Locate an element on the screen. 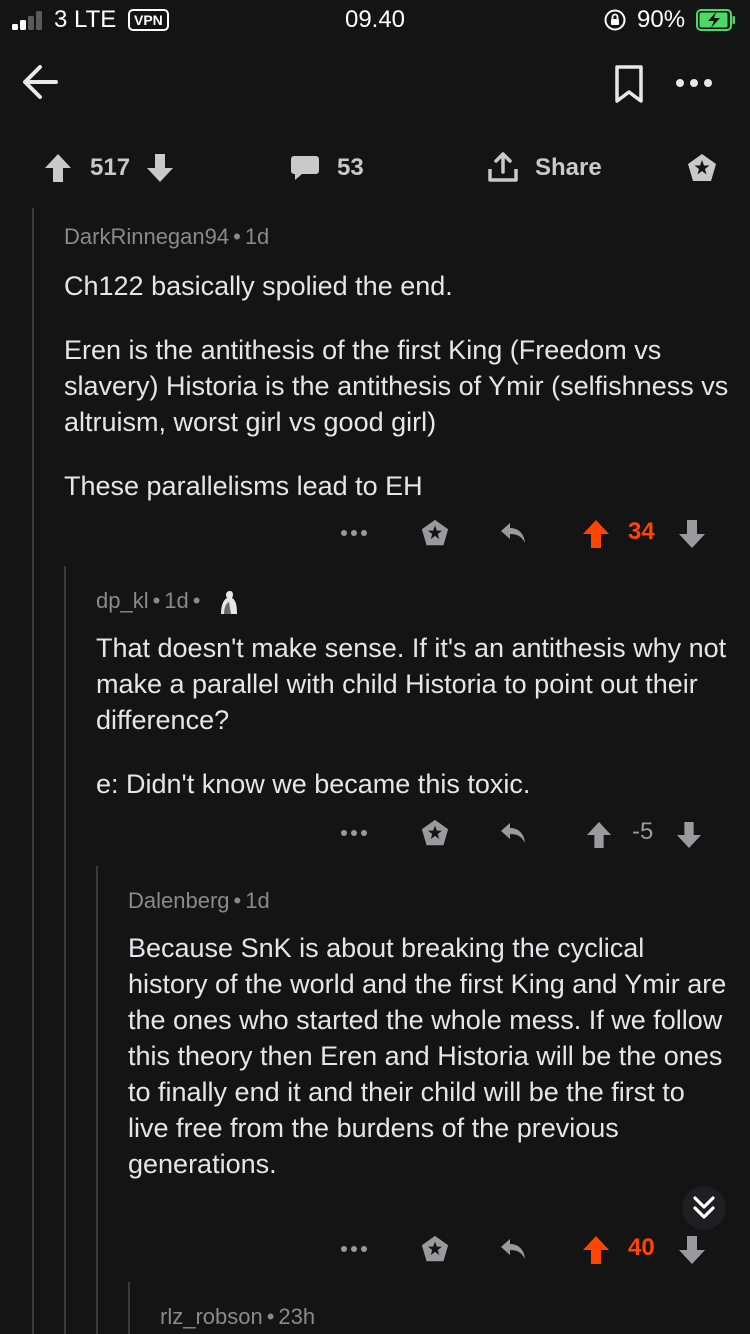 Image resolution: width=750 pixels, height=1334 pixels. scroll-down-icon is located at coordinates (704, 1207).